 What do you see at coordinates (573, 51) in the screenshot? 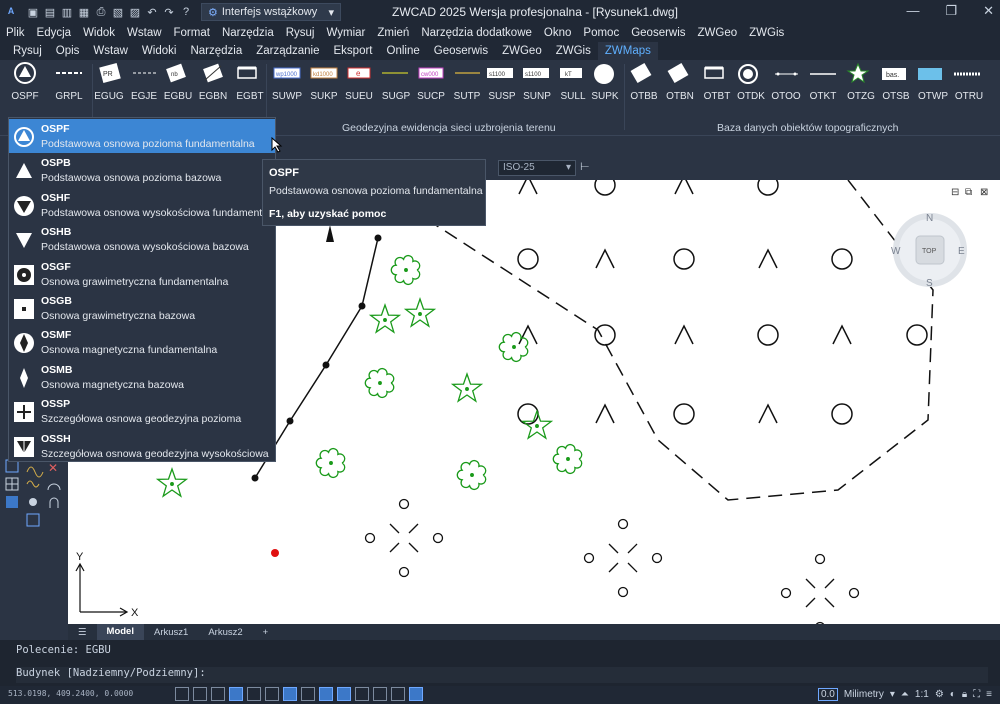
I see `ribbon-tab-zwgis: ZWGis` at bounding box center [573, 51].